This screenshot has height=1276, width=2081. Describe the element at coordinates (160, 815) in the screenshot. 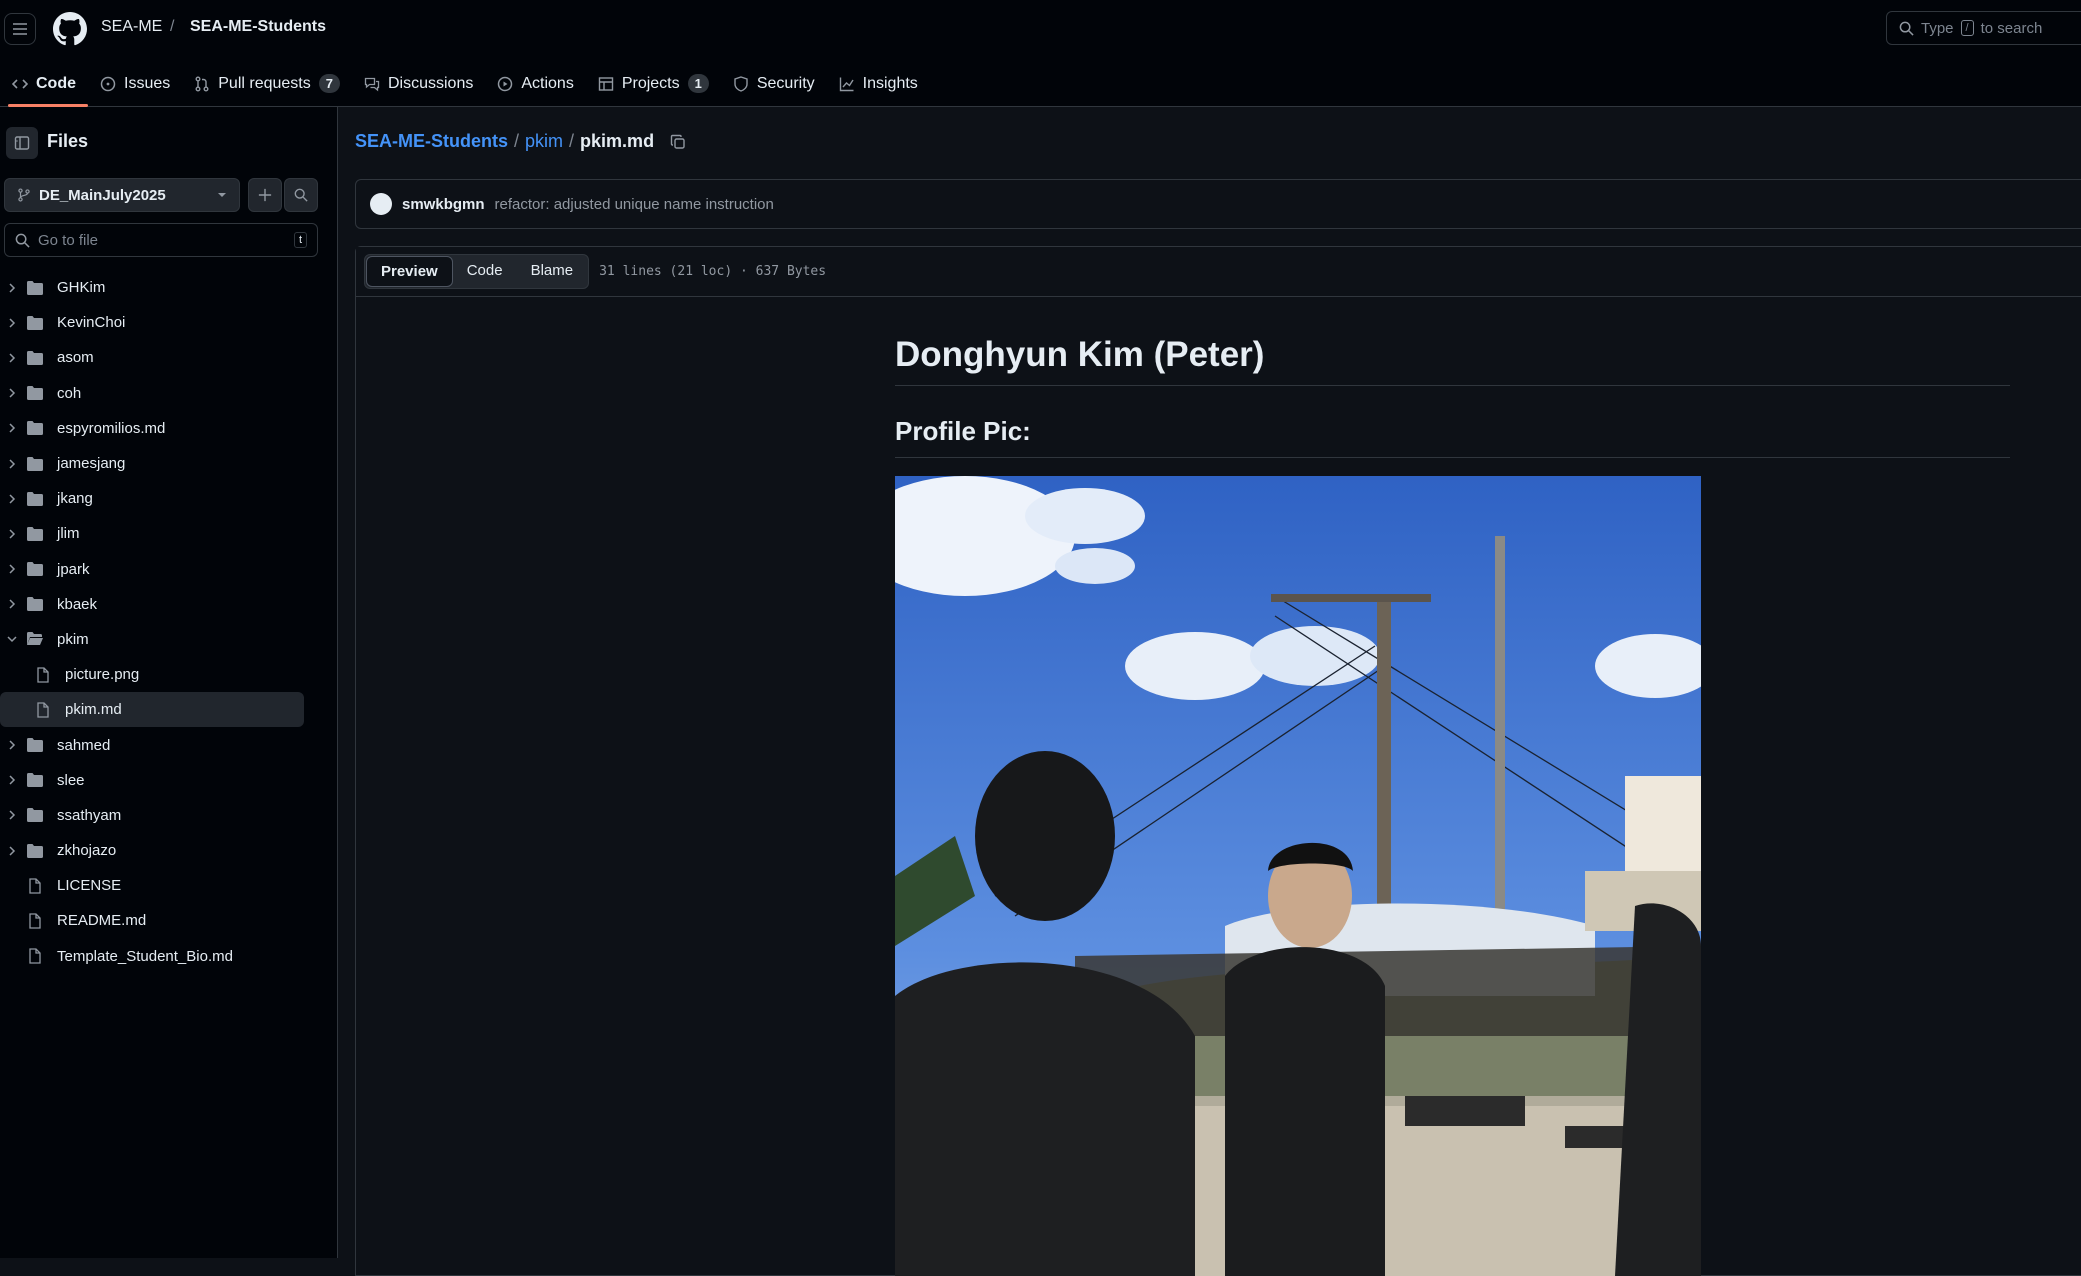

I see `tree-item-ssathyam: ssathyam` at that location.